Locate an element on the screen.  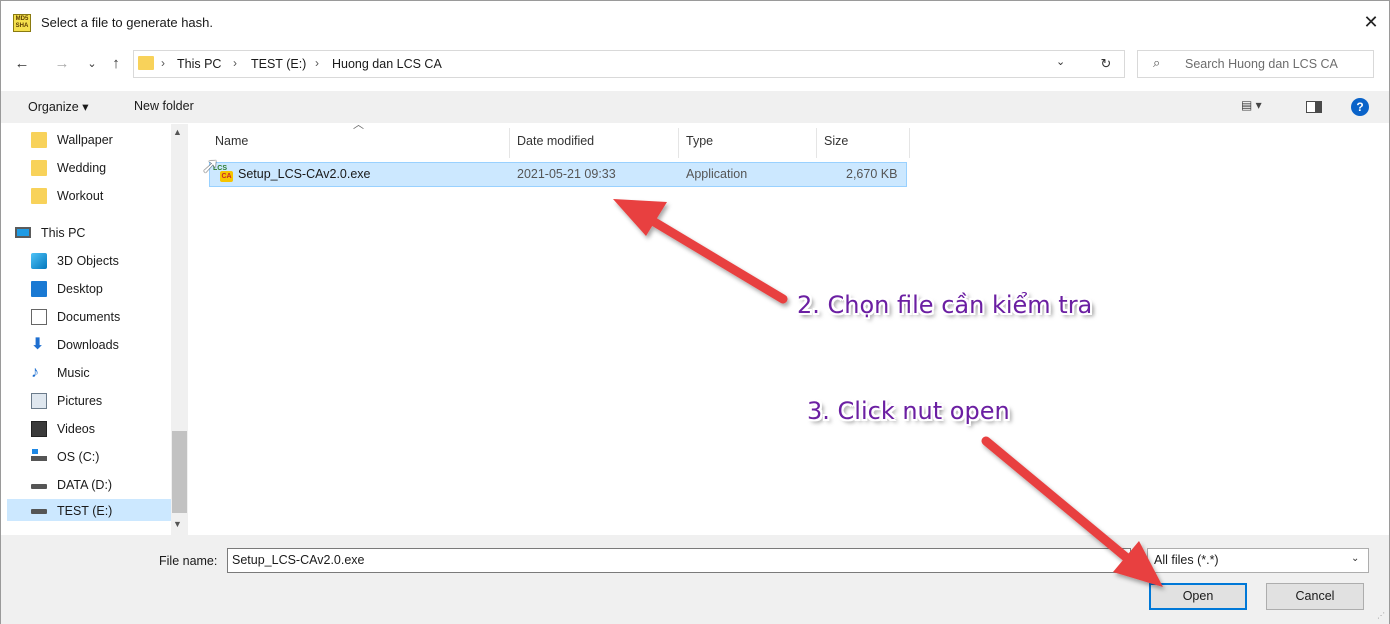
sidebar-item-test-e: TEST (E:) is located at coordinates (89, 510).